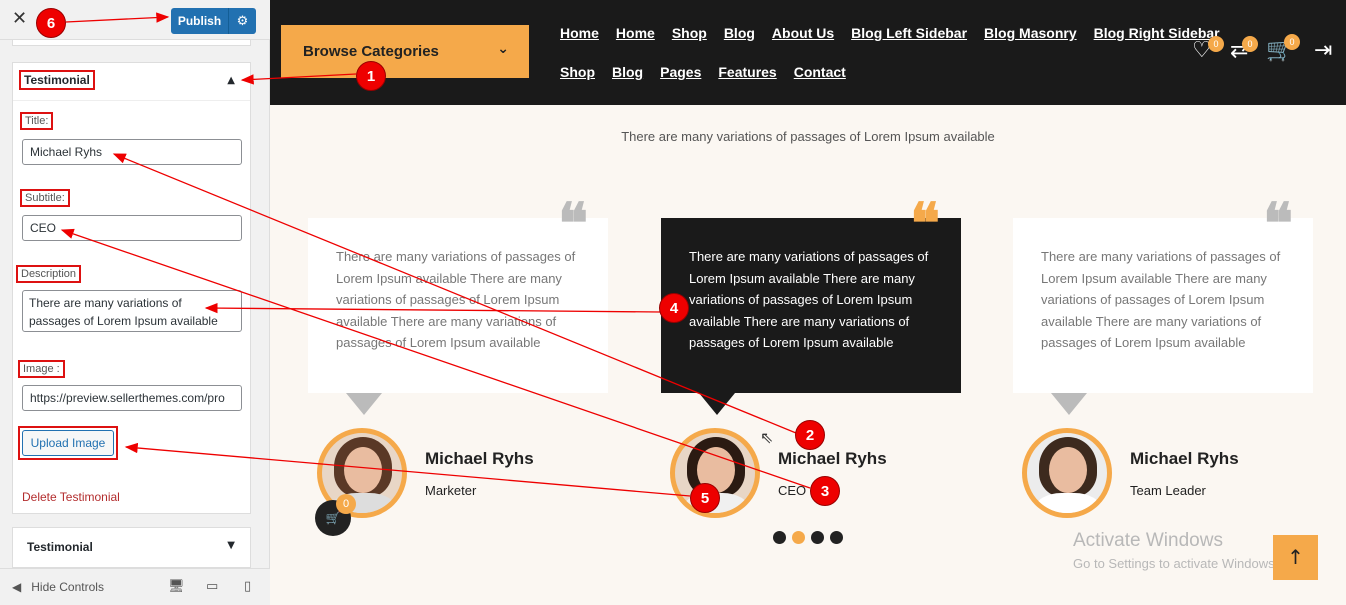 This screenshot has height=605, width=1346. What do you see at coordinates (1292, 42) in the screenshot?
I see `cart-badge: 0` at bounding box center [1292, 42].